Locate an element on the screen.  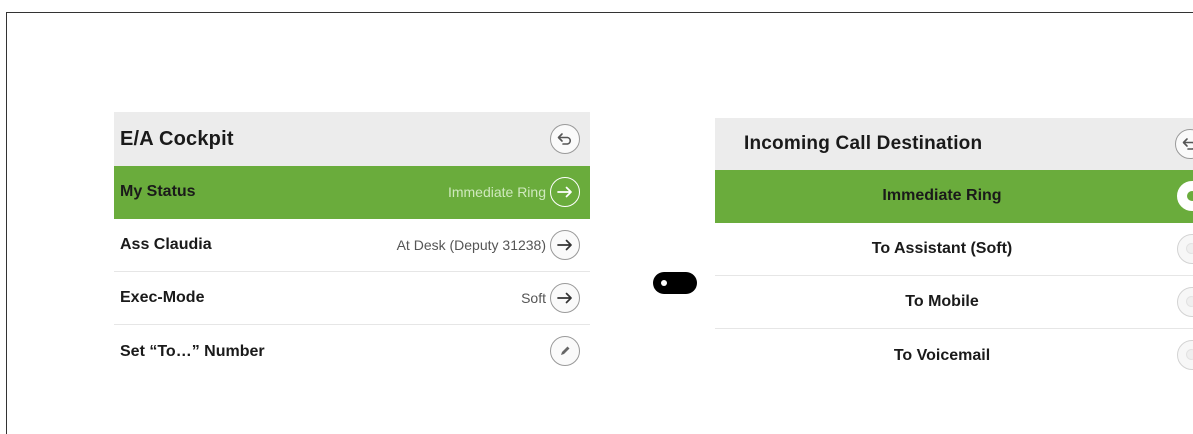
open-exec-mode-button is located at coordinates (565, 298).